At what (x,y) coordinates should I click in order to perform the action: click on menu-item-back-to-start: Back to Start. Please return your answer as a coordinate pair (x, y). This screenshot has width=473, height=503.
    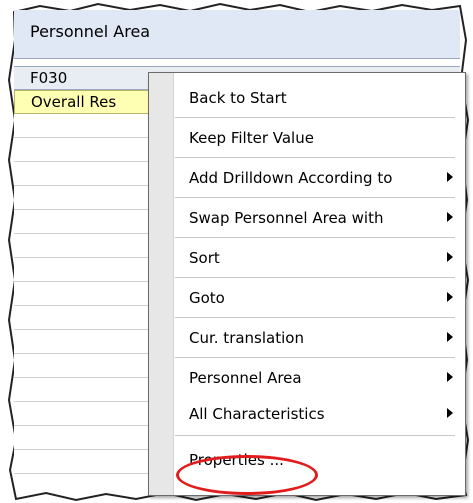
    Looking at the image, I should click on (318, 97).